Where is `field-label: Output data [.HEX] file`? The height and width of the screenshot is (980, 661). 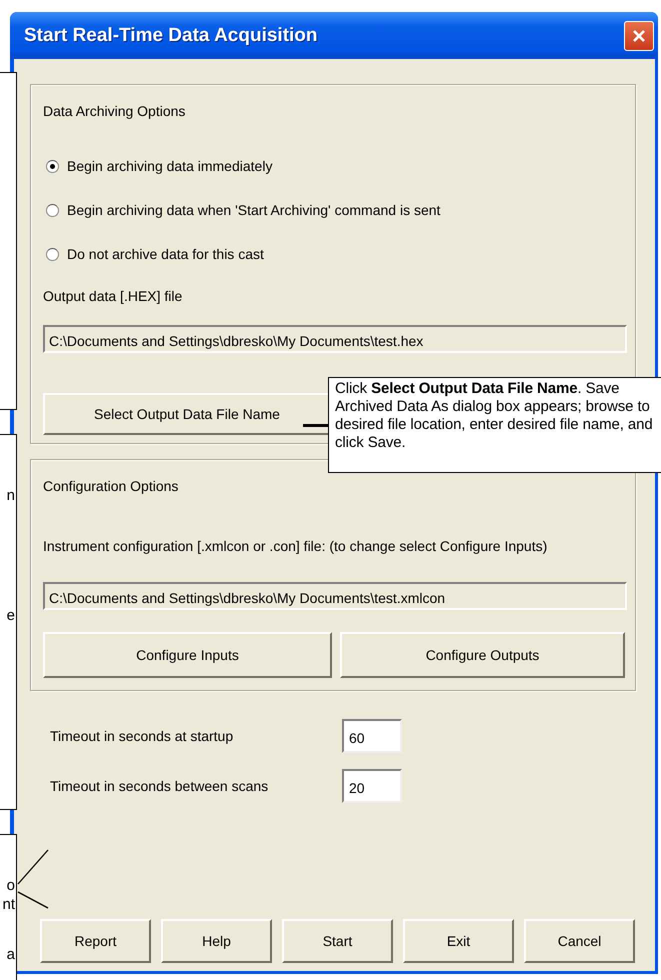 field-label: Output data [.HEX] file is located at coordinates (113, 297).